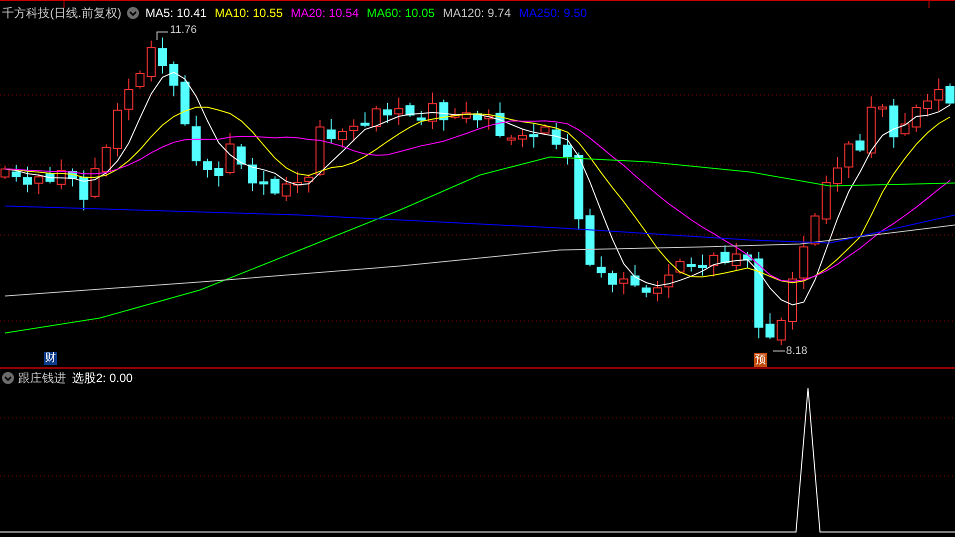 Image resolution: width=955 pixels, height=537 pixels. Describe the element at coordinates (176, 13) in the screenshot. I see `ma-legend: MA5: 10.41` at that location.